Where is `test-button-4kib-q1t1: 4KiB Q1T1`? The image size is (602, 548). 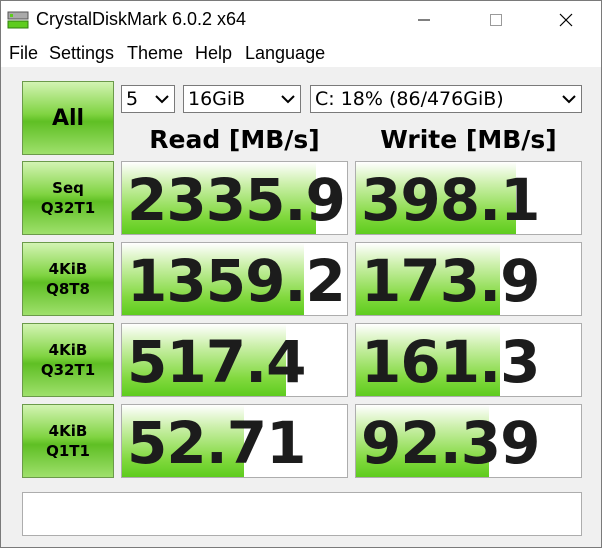 test-button-4kib-q1t1: 4KiB Q1T1 is located at coordinates (68, 441).